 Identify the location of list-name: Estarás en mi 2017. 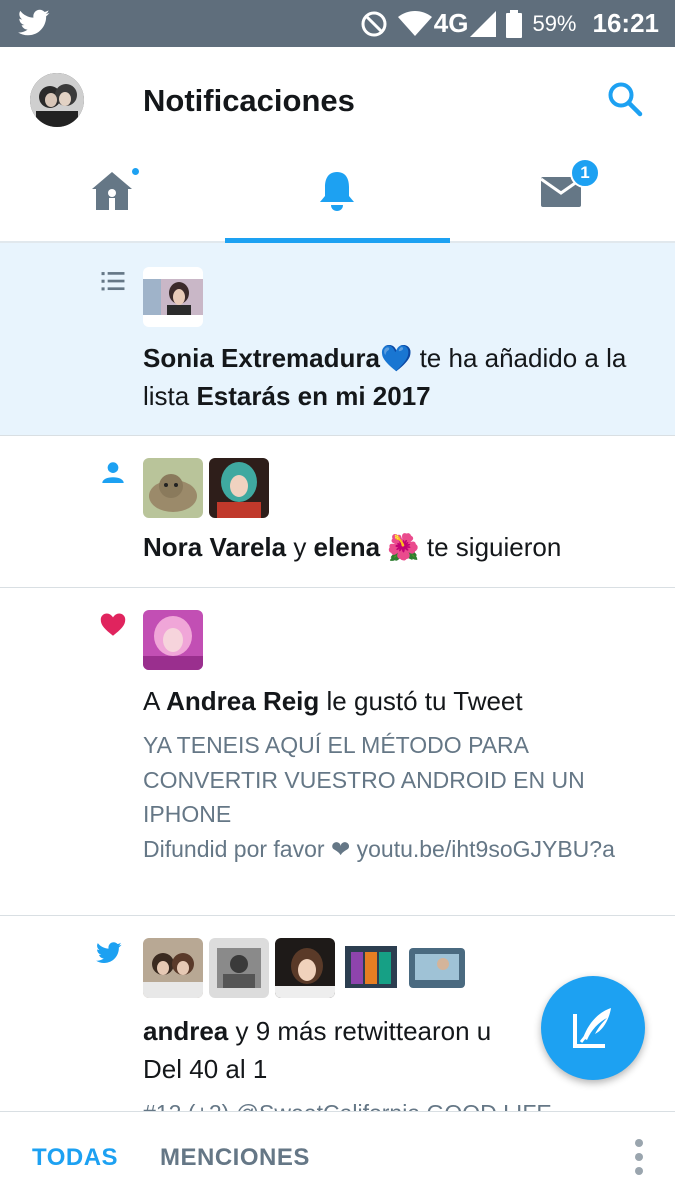
(313, 396).